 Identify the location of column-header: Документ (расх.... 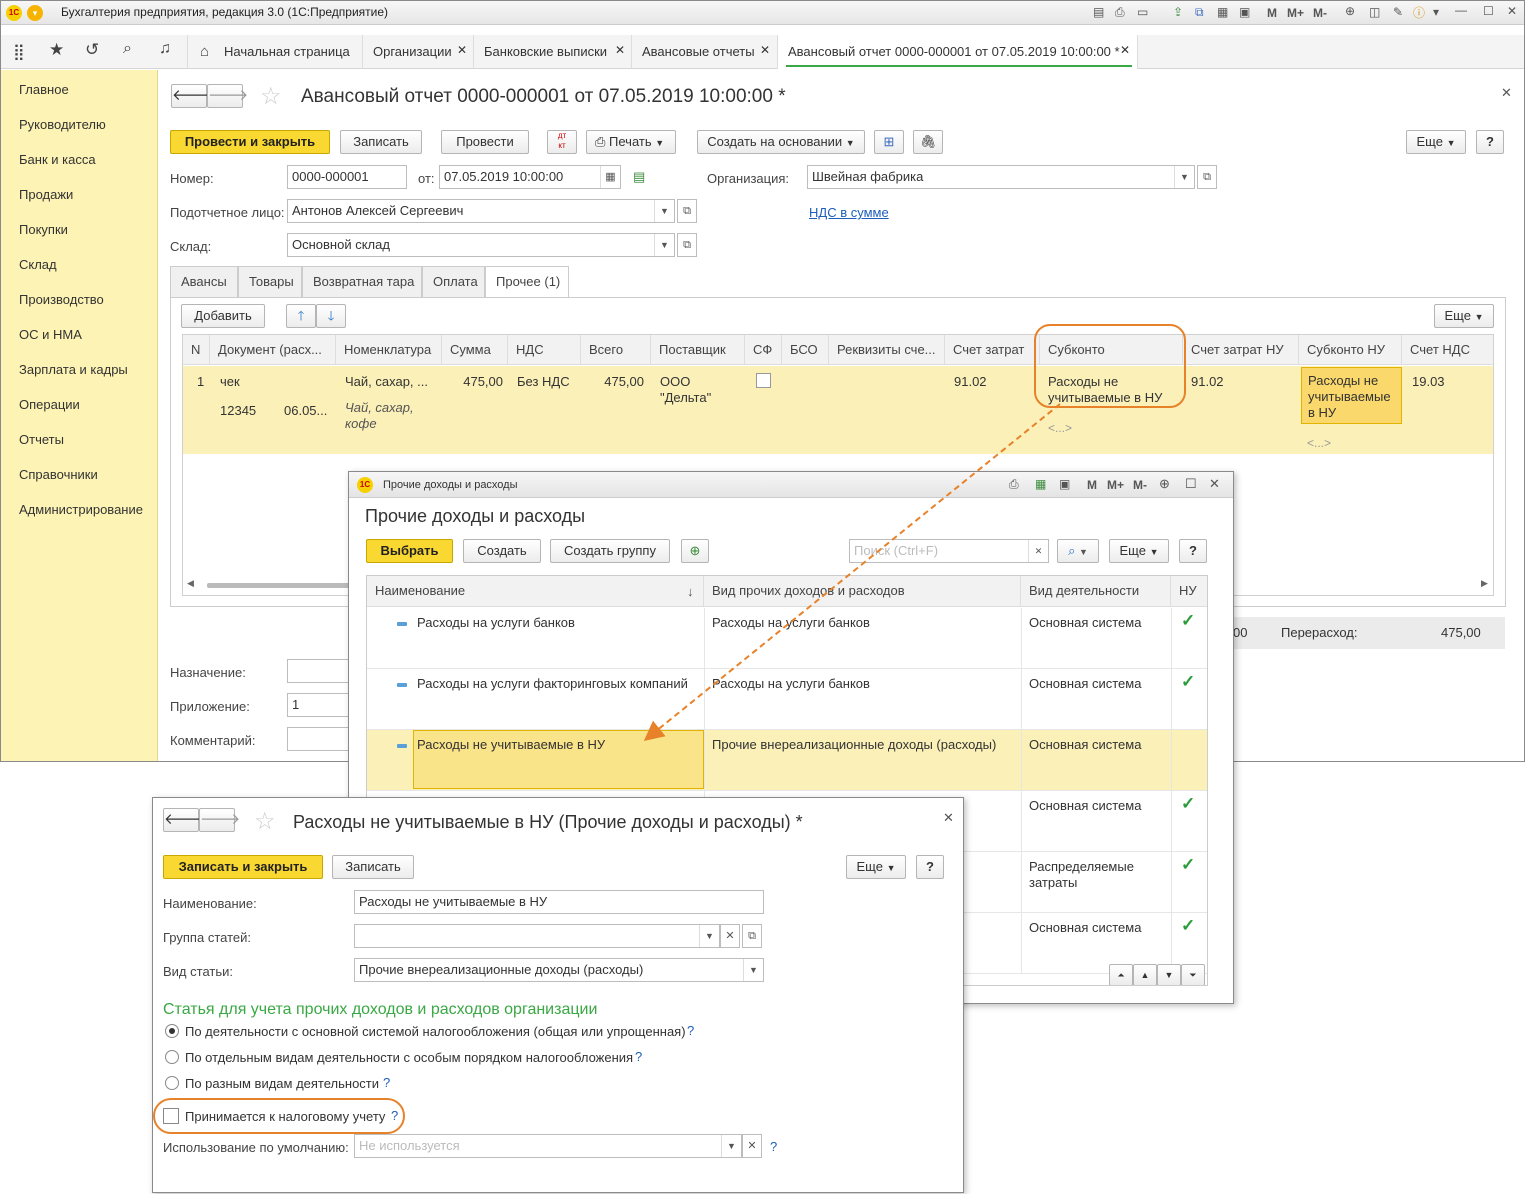
(273, 350).